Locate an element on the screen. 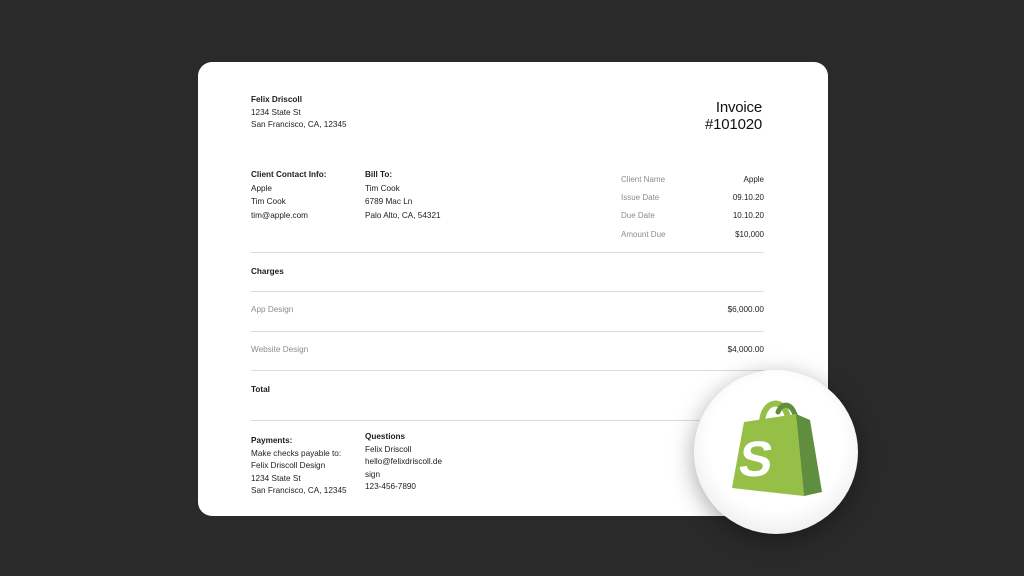 The image size is (1024, 576). summary-row-due-date: Due Date 10.10.20 is located at coordinates (692, 217).